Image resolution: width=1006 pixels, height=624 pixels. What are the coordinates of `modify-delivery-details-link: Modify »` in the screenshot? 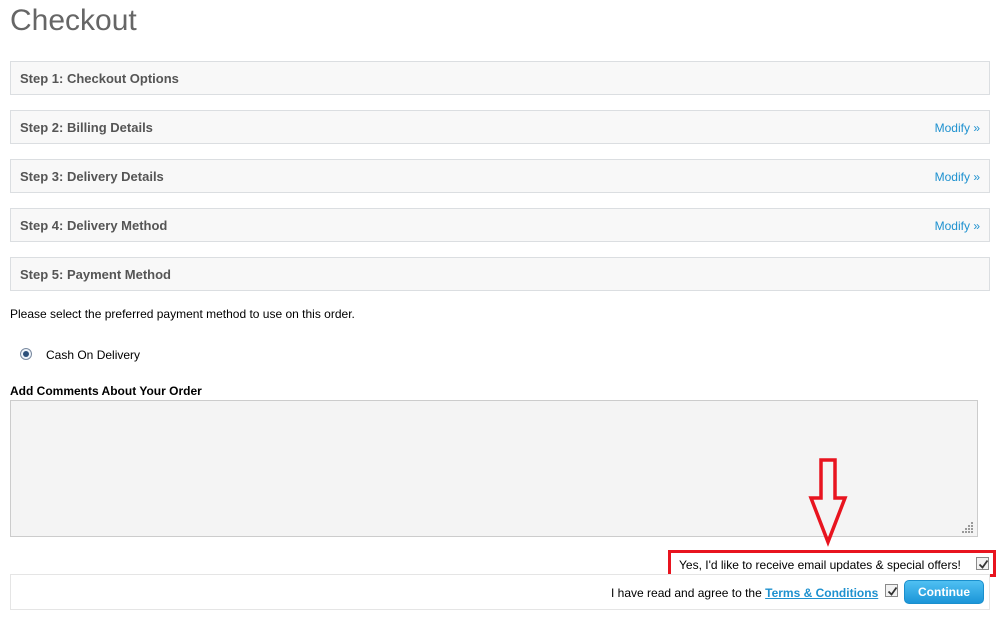 It's located at (957, 177).